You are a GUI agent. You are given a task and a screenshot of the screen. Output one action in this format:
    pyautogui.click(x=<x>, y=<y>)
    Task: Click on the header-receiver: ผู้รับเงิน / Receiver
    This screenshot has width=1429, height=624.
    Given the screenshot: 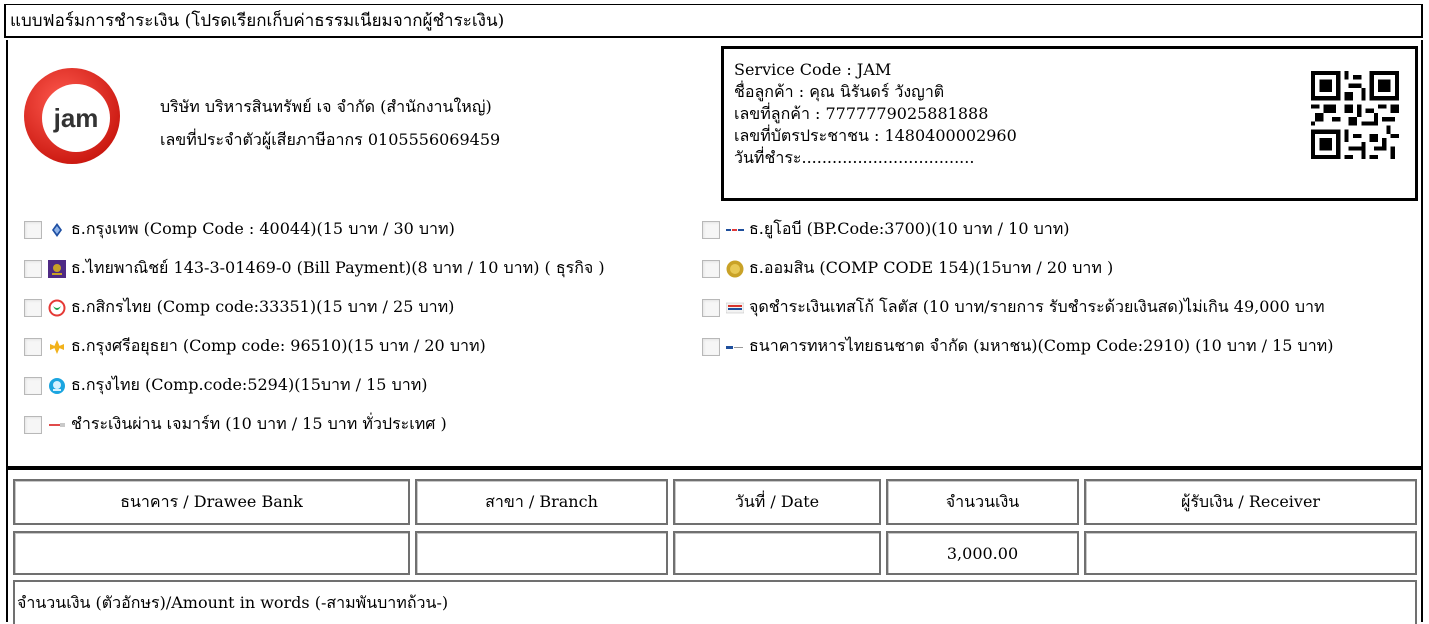 What is the action you would take?
    pyautogui.click(x=1250, y=502)
    